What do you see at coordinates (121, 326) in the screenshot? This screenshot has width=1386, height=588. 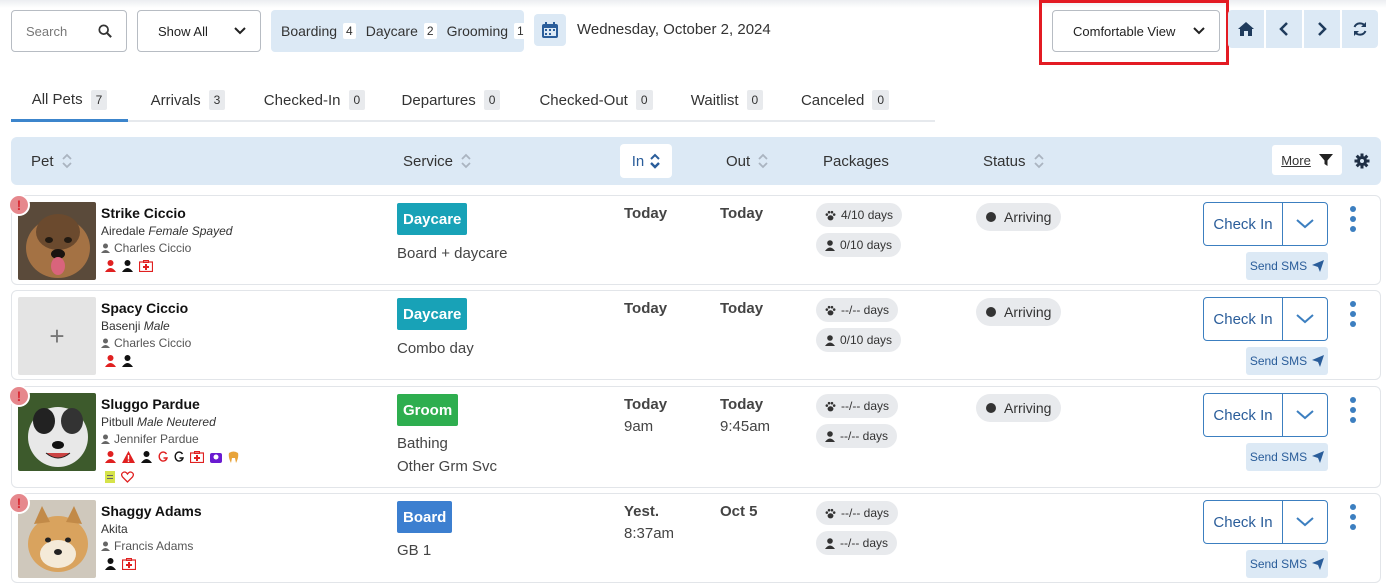 I see `breed-name: Basenji` at bounding box center [121, 326].